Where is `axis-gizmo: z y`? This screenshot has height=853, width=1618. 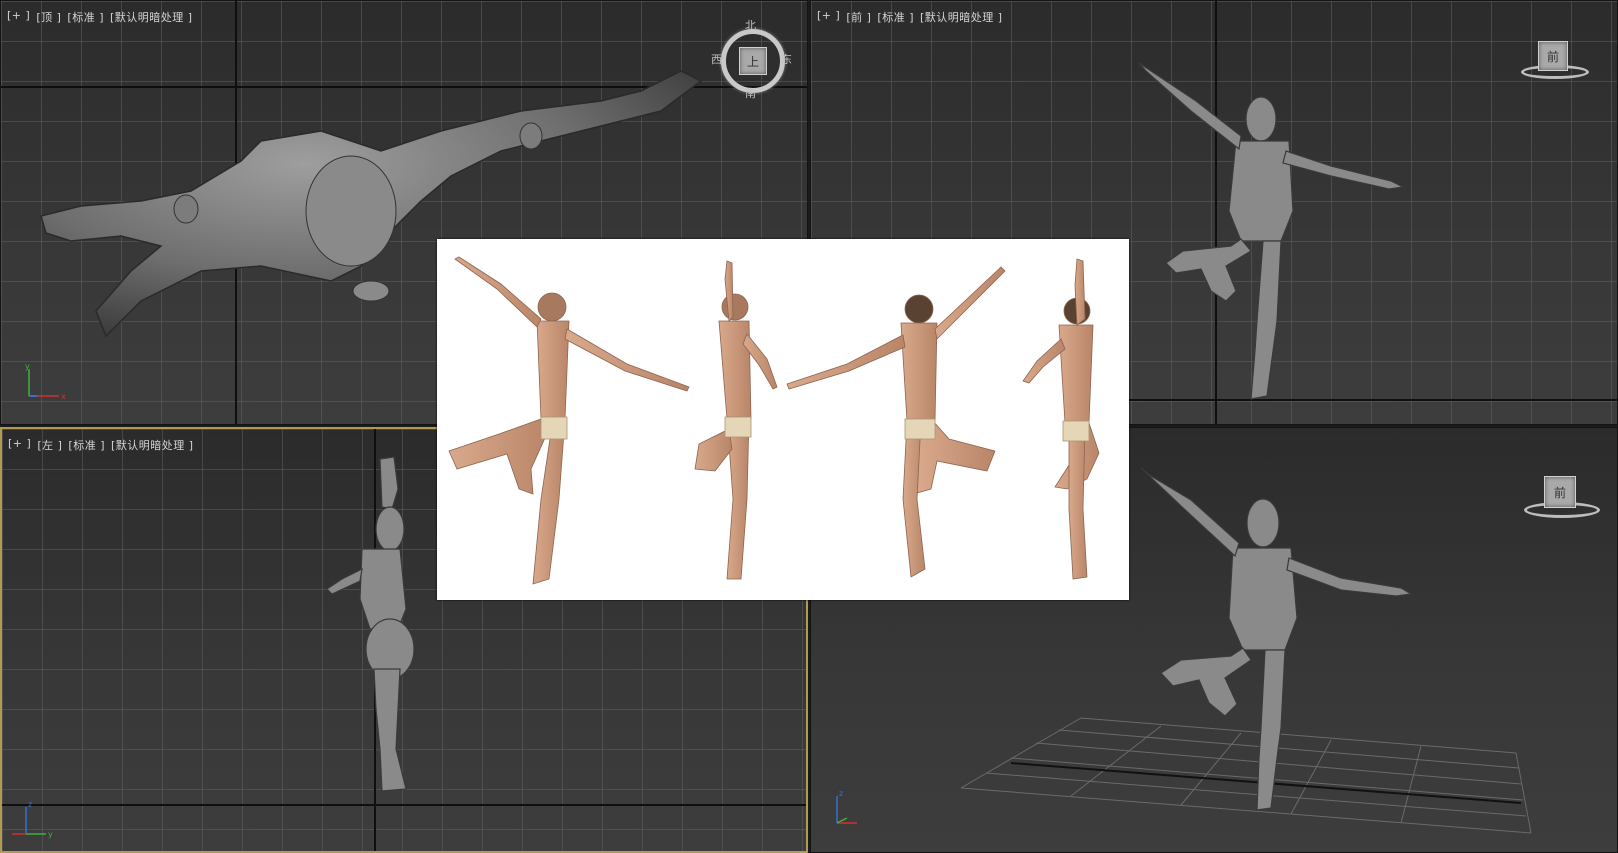
axis-gizmo: z y is located at coordinates (32, 819).